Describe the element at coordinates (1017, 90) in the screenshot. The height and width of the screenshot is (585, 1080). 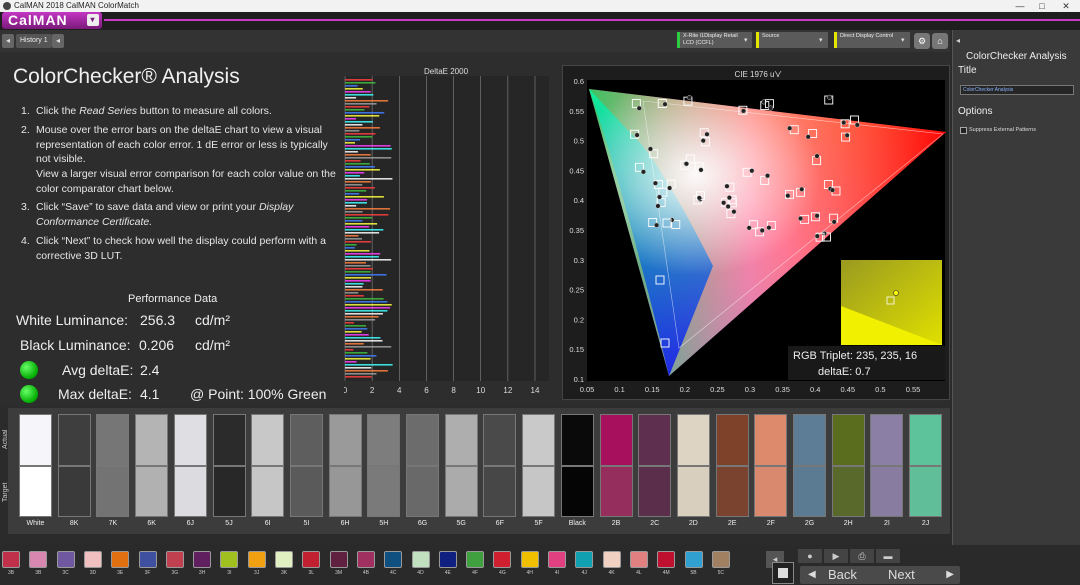
I see `title-input: ColorChecker Analysis` at that location.